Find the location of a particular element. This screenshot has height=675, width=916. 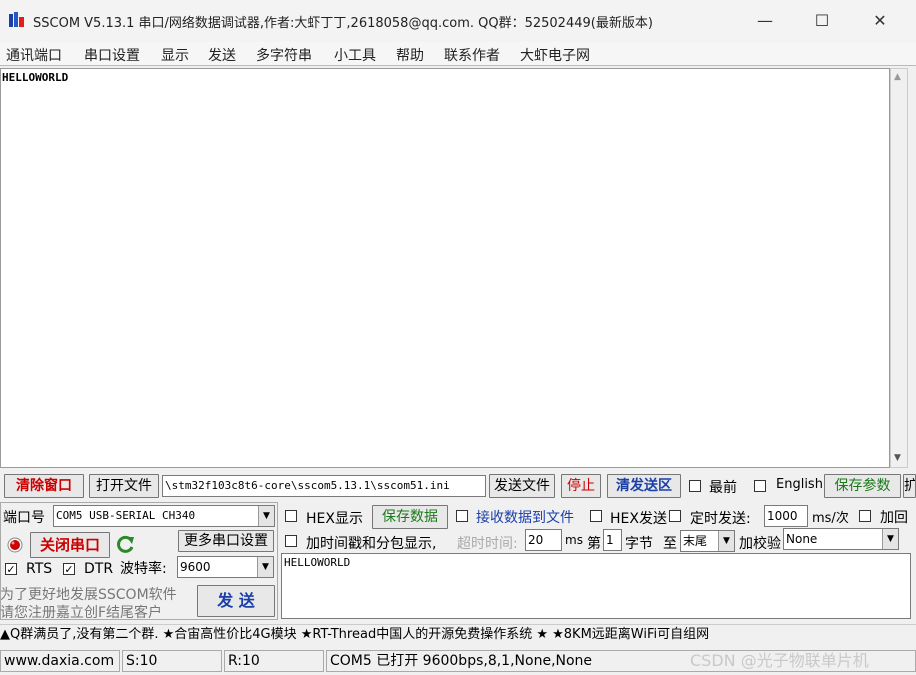

hex-send-checkbox is located at coordinates (596, 516).